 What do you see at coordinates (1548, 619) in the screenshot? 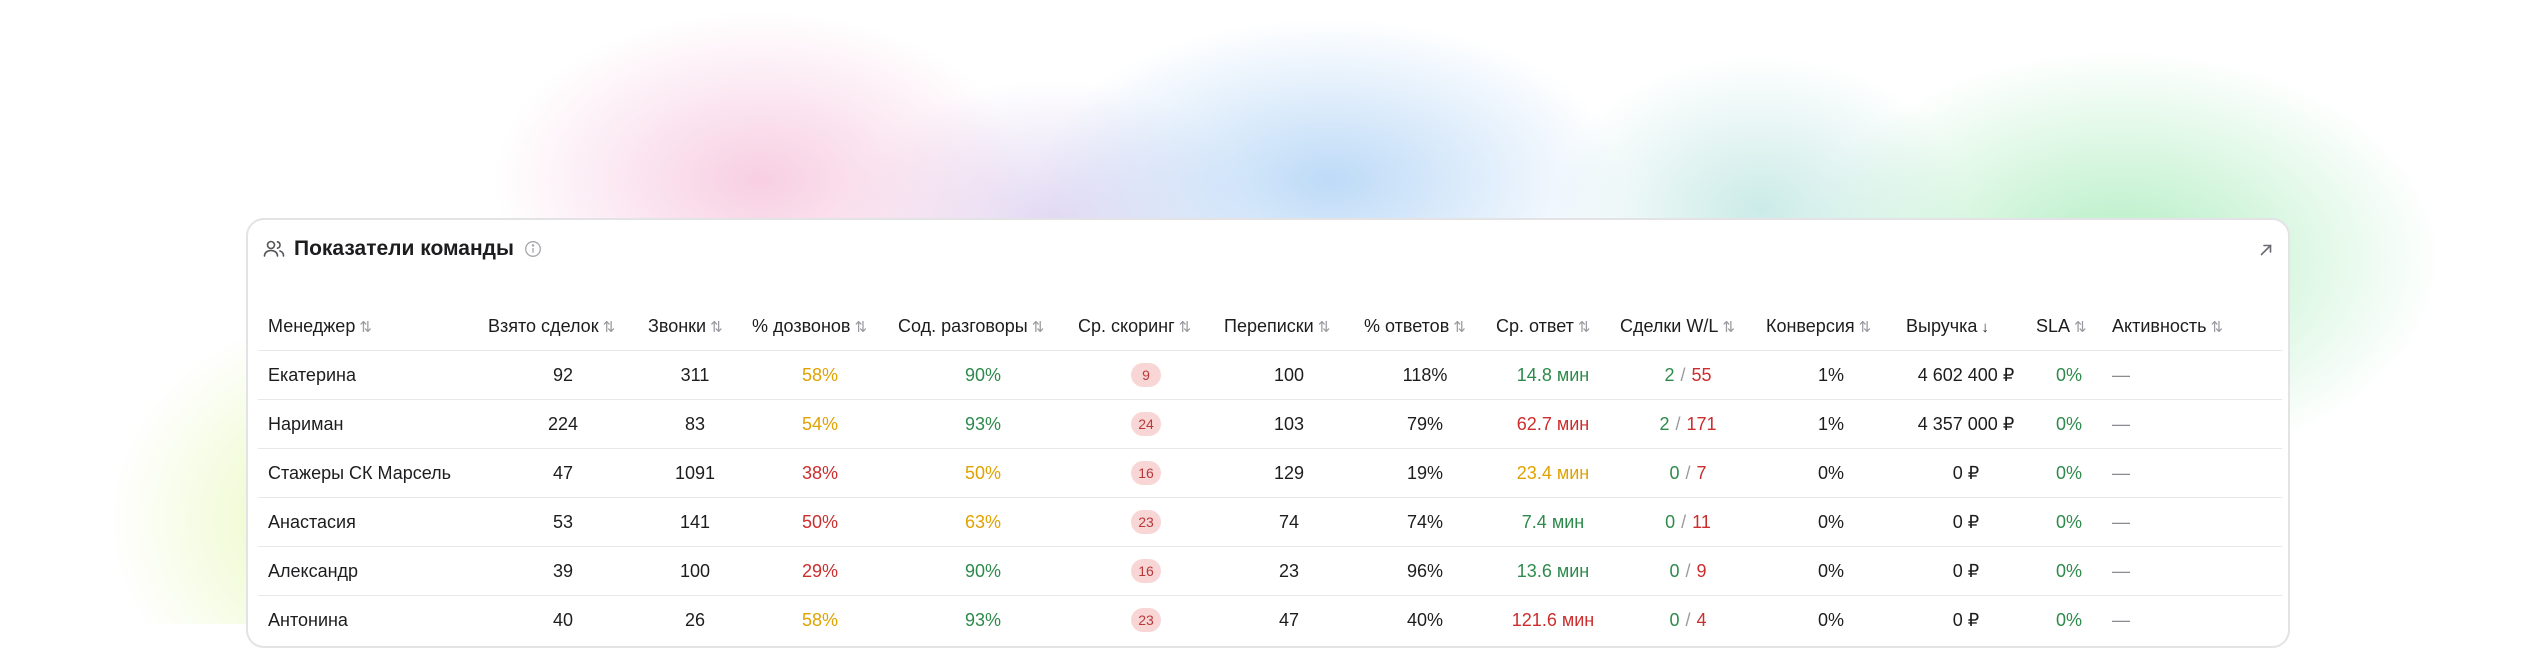
I see `cell-avg-reply: 121.6 мин` at bounding box center [1548, 619].